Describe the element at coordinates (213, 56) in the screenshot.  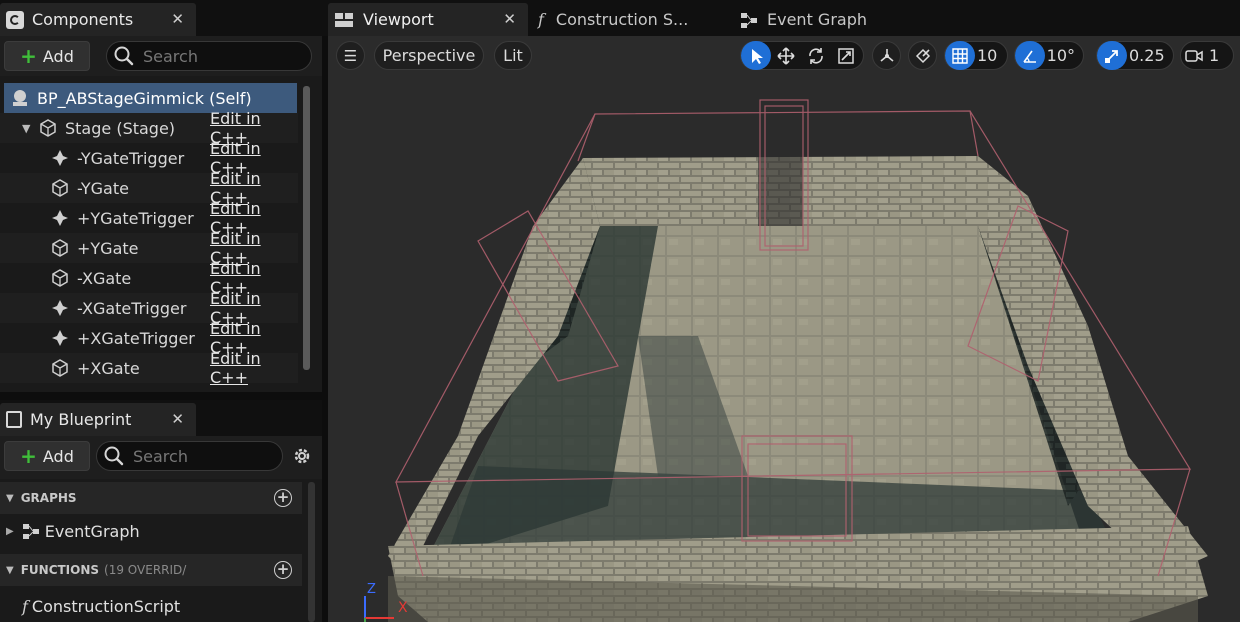
I see `components-search-input` at that location.